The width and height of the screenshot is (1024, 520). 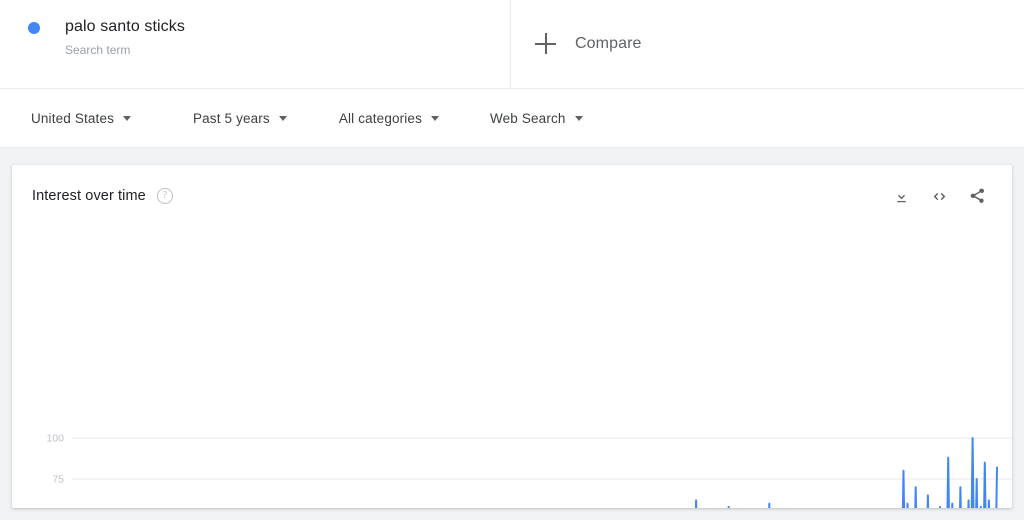 What do you see at coordinates (98, 50) in the screenshot?
I see `search-term-subtitle: Search term` at bounding box center [98, 50].